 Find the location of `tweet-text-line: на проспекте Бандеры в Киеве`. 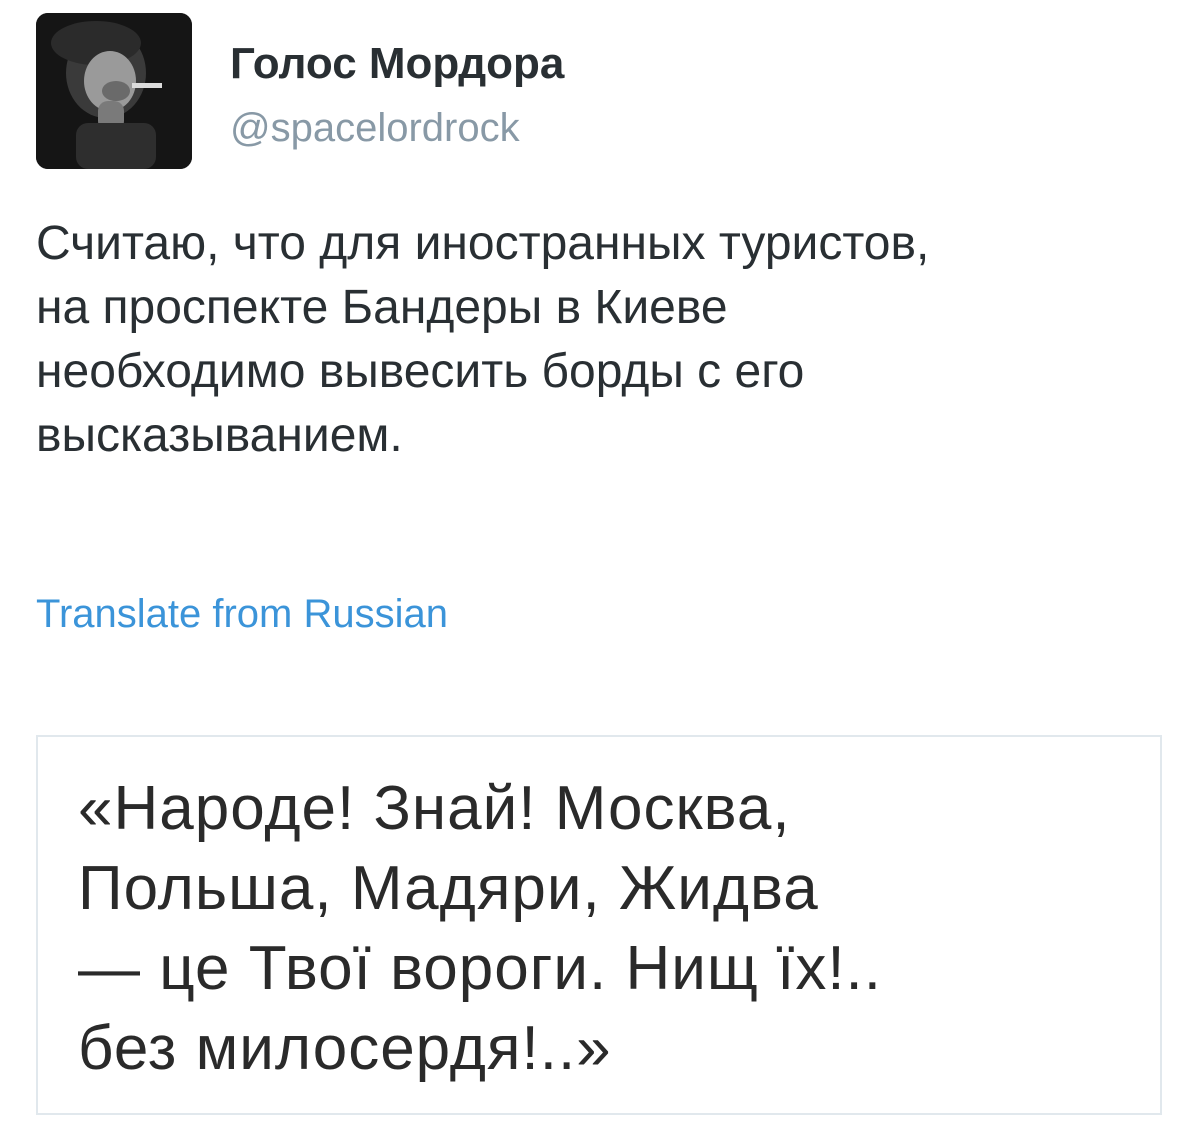

tweet-text-line: на проспекте Бандеры в Киеве is located at coordinates (382, 307).